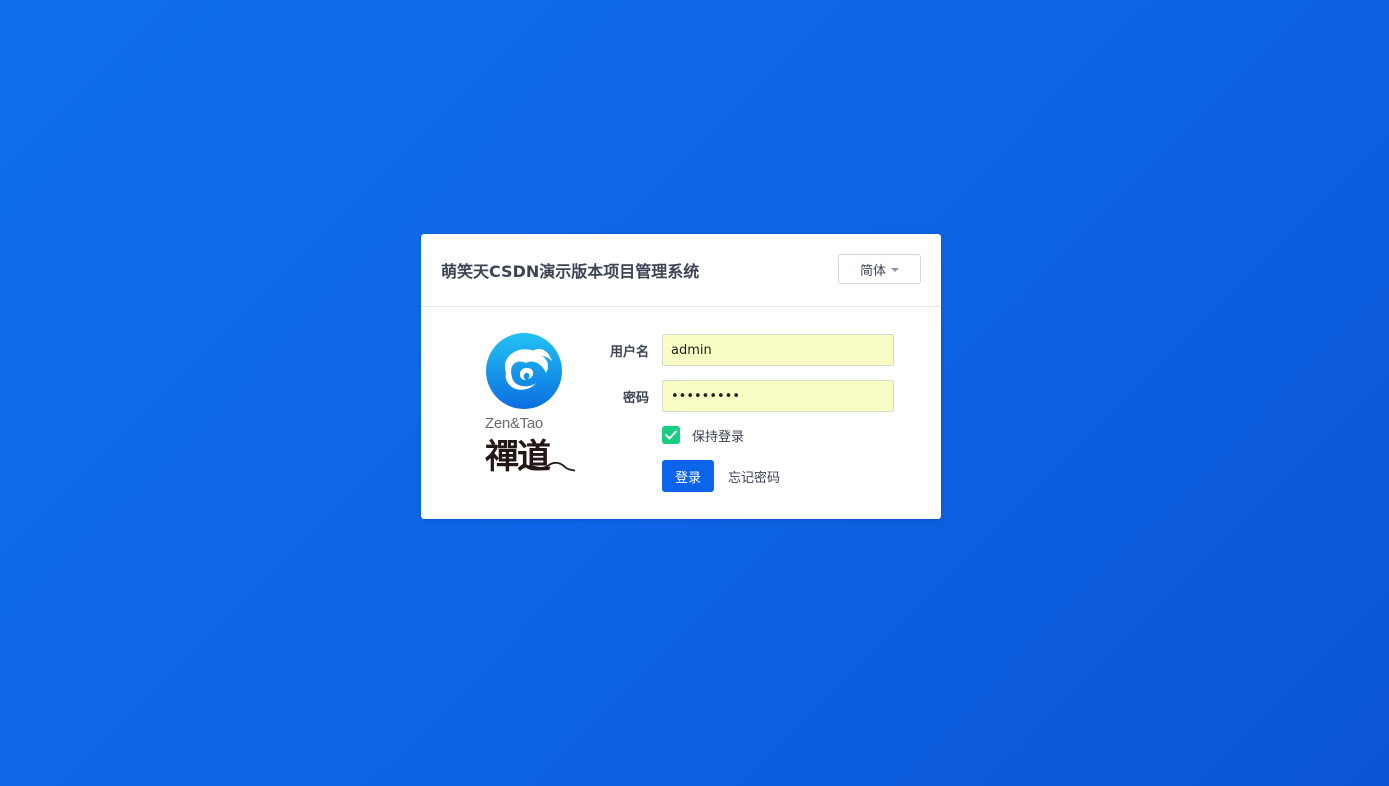 The width and height of the screenshot is (1389, 786). I want to click on language-select-button: 简体, so click(879, 269).